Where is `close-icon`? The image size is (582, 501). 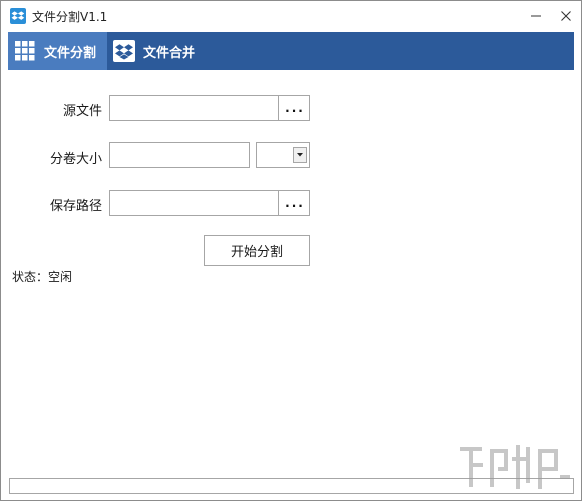 close-icon is located at coordinates (566, 16).